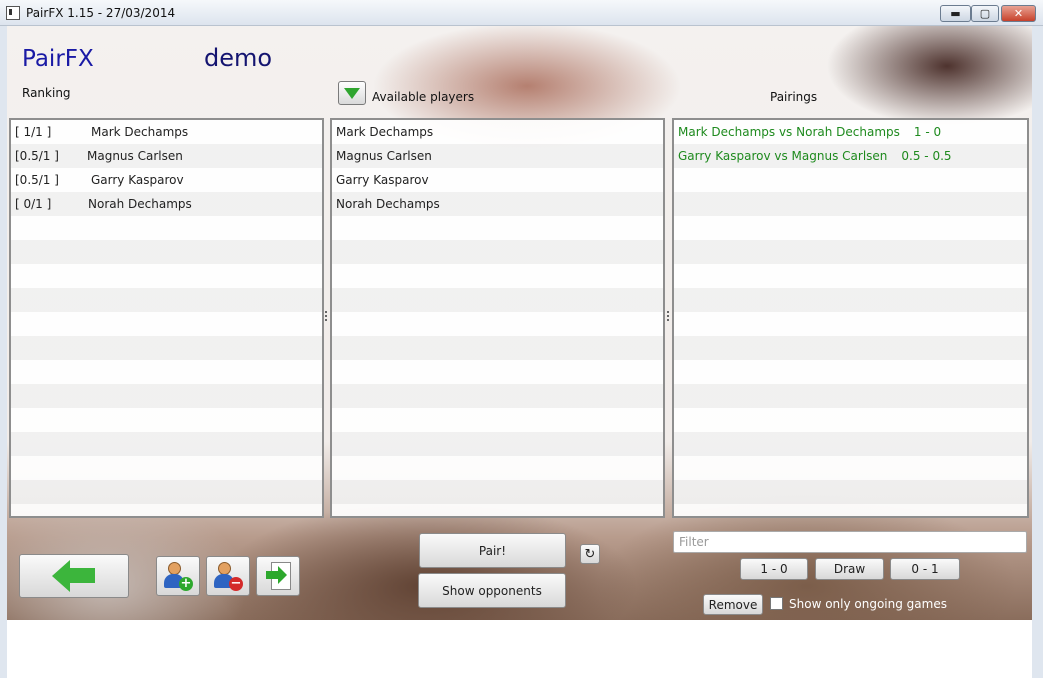 The height and width of the screenshot is (678, 1043). I want to click on add-player-icon: +, so click(178, 576).